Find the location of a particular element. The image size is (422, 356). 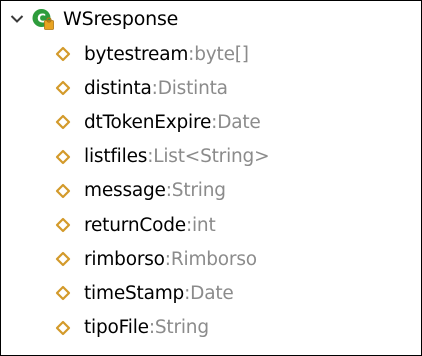

tree-node-field: rimborso : Rimborso is located at coordinates (214, 259).